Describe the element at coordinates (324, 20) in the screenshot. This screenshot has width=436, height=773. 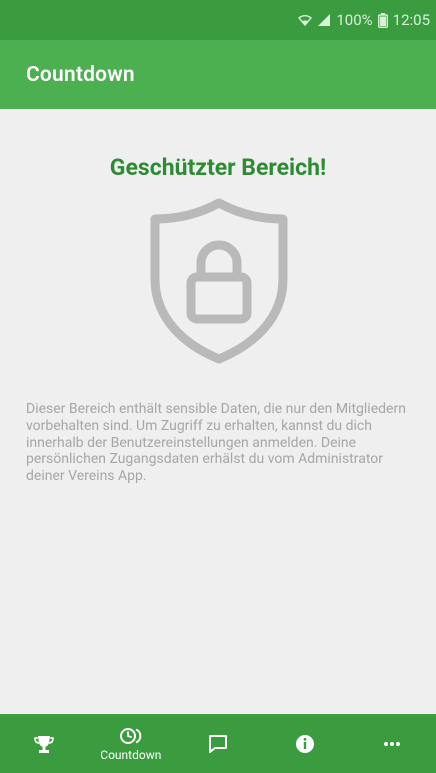
I see `signal-icon` at that location.